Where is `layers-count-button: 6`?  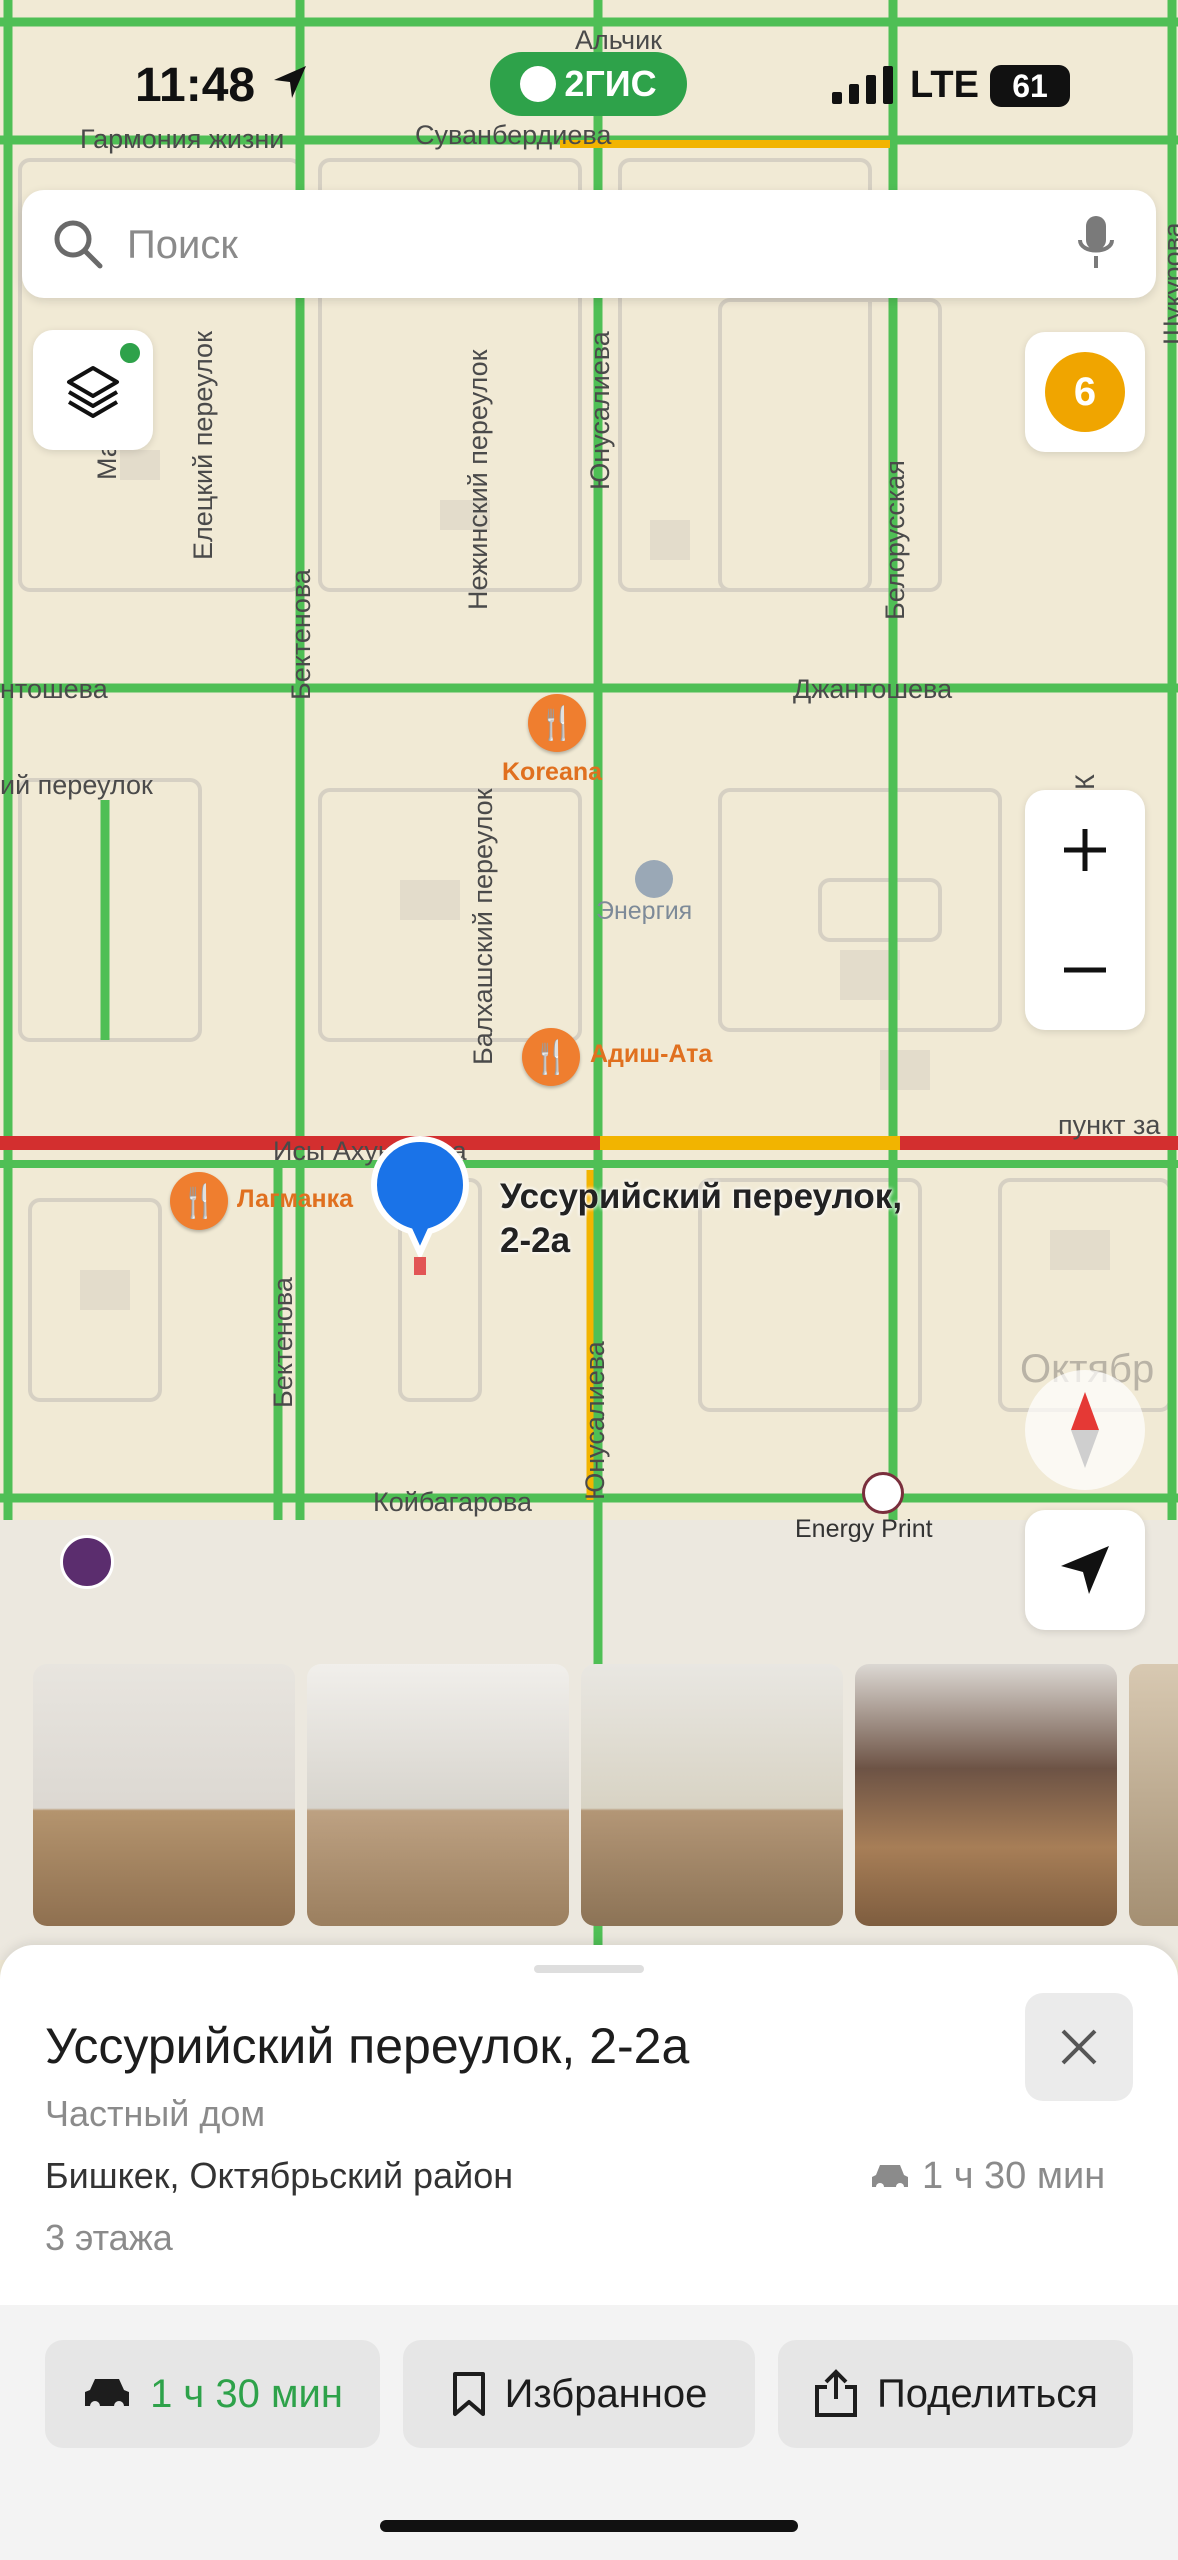
layers-count-button: 6 is located at coordinates (1085, 392).